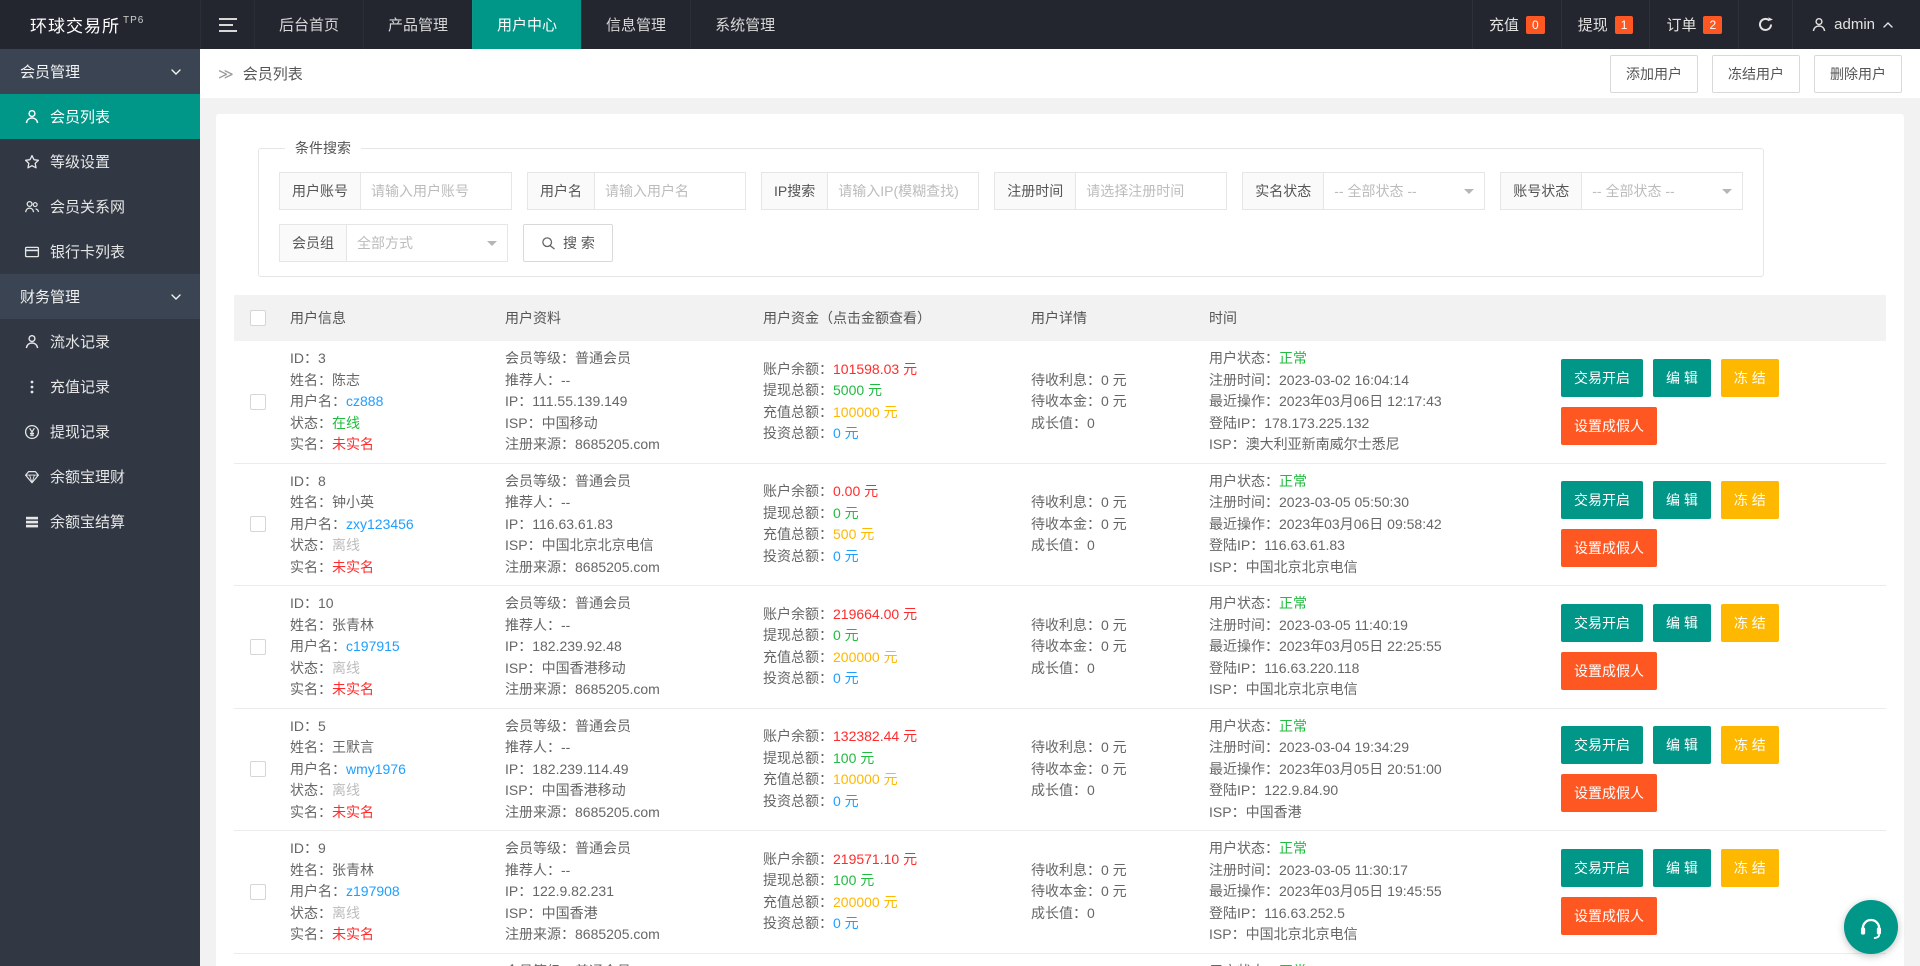 The width and height of the screenshot is (1920, 966). I want to click on username-link: c197915, so click(373, 646).